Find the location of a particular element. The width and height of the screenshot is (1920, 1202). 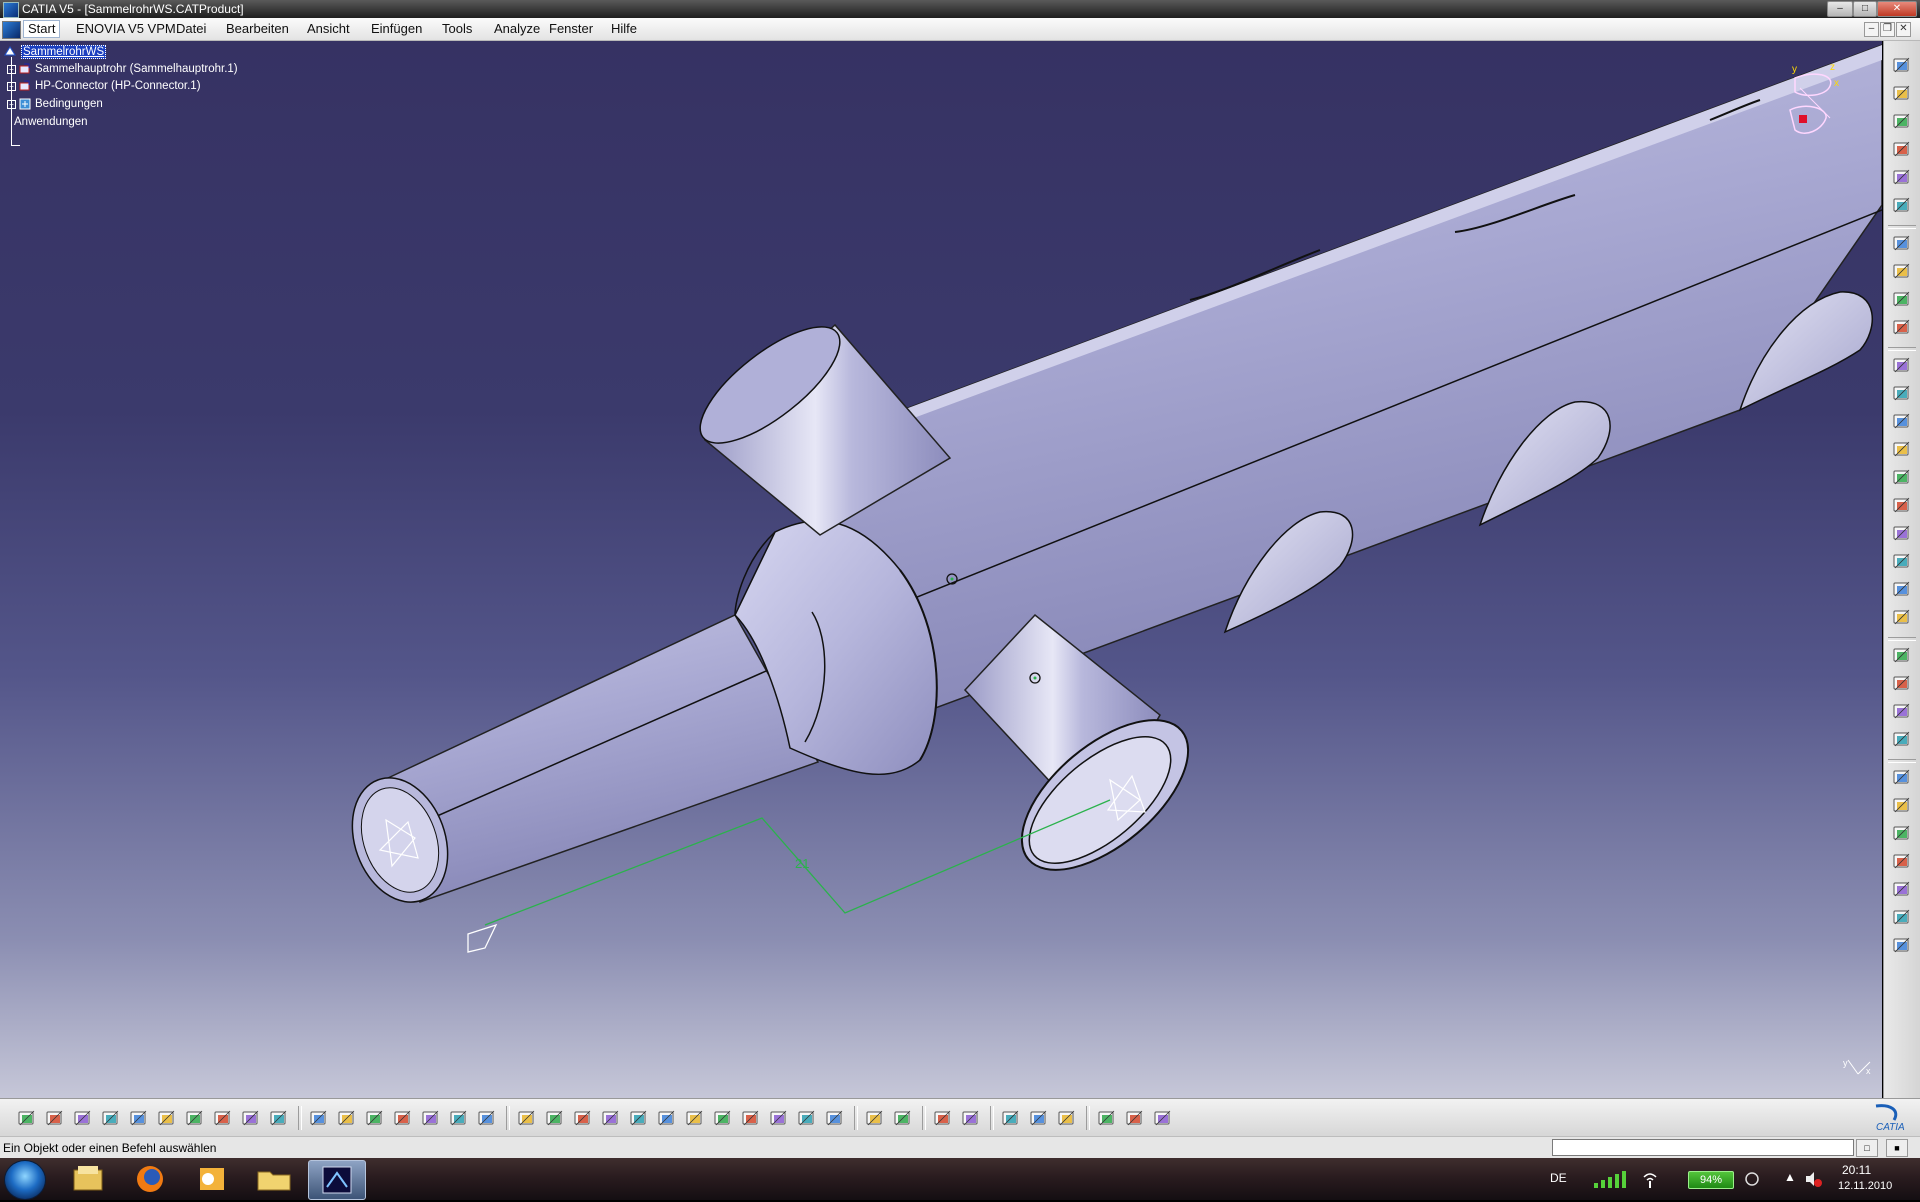

whats-this-icon is located at coordinates (279, 1118).